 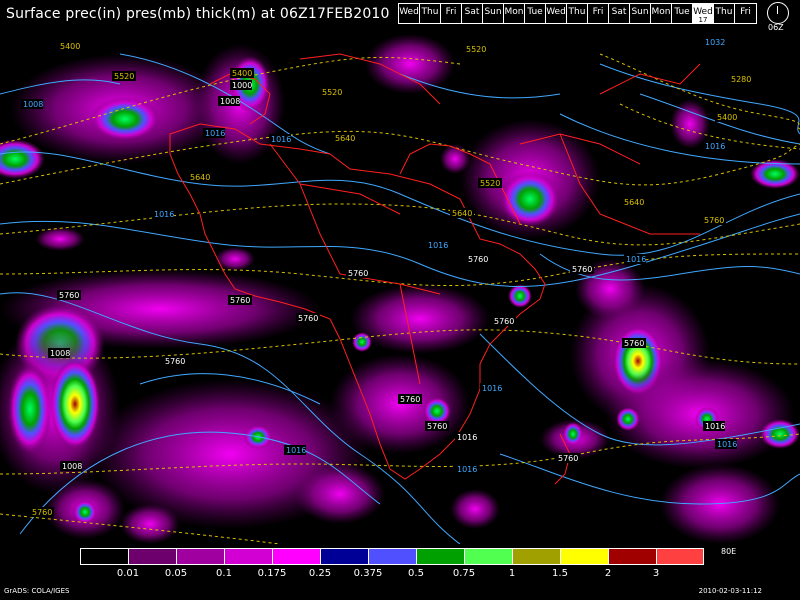 I want to click on precipitation-legend, so click(x=392, y=556).